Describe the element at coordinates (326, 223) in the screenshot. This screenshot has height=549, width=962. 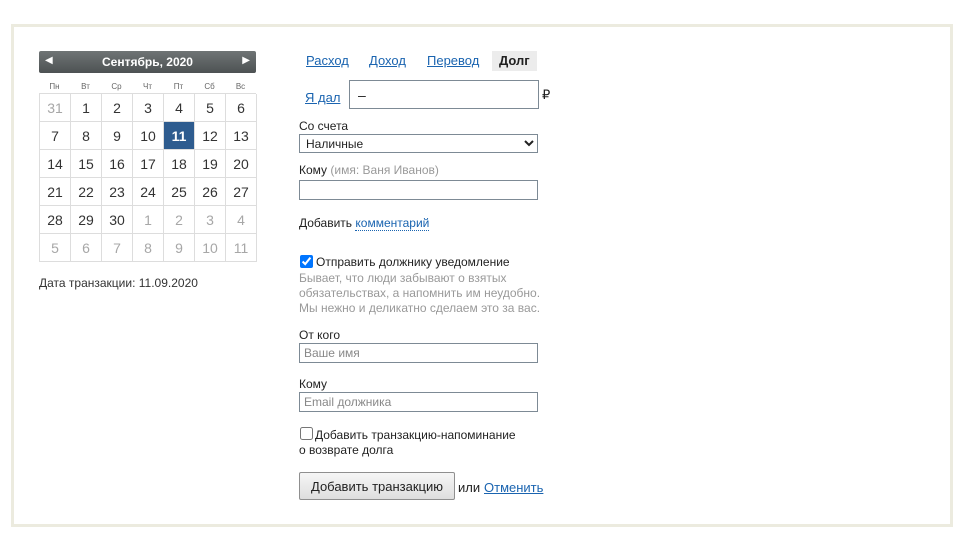
I see `add-comment-prefix: Добавить` at that location.